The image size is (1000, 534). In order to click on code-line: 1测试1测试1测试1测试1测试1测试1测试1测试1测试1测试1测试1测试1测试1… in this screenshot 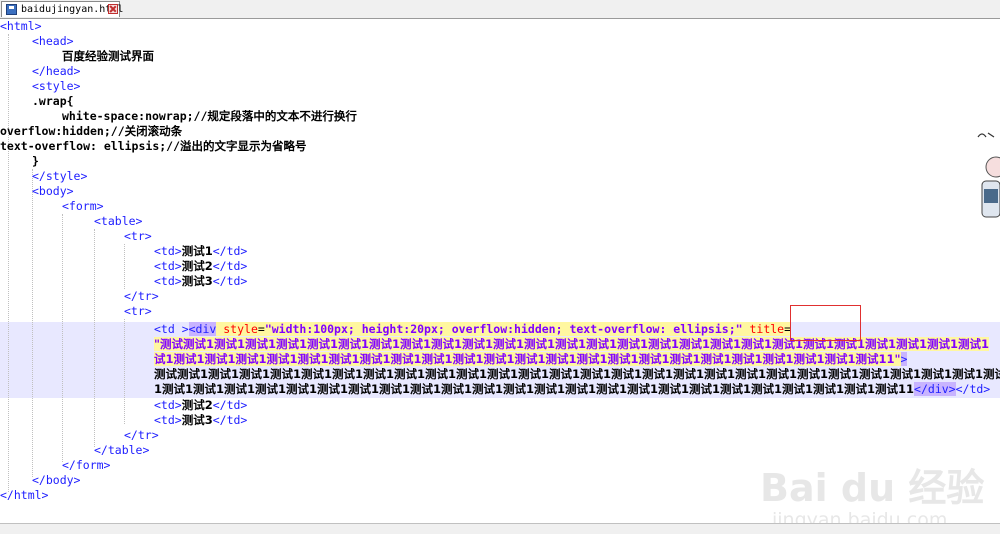, I will do `click(572, 389)`.